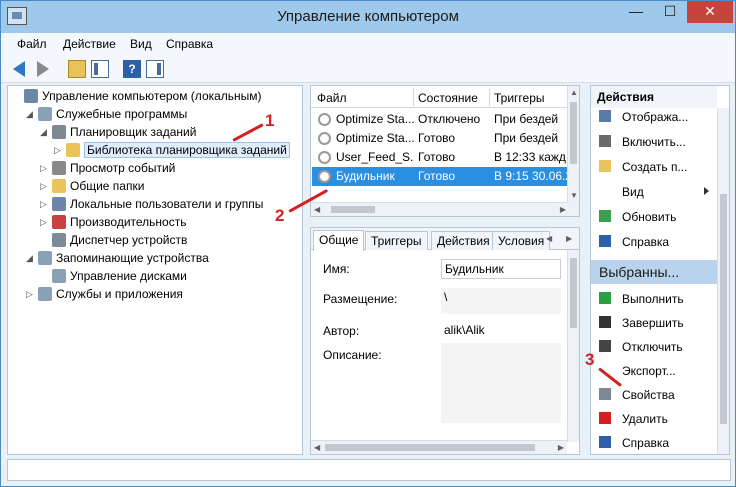  What do you see at coordinates (89, 44) in the screenshot?
I see `menu-action: Действие` at bounding box center [89, 44].